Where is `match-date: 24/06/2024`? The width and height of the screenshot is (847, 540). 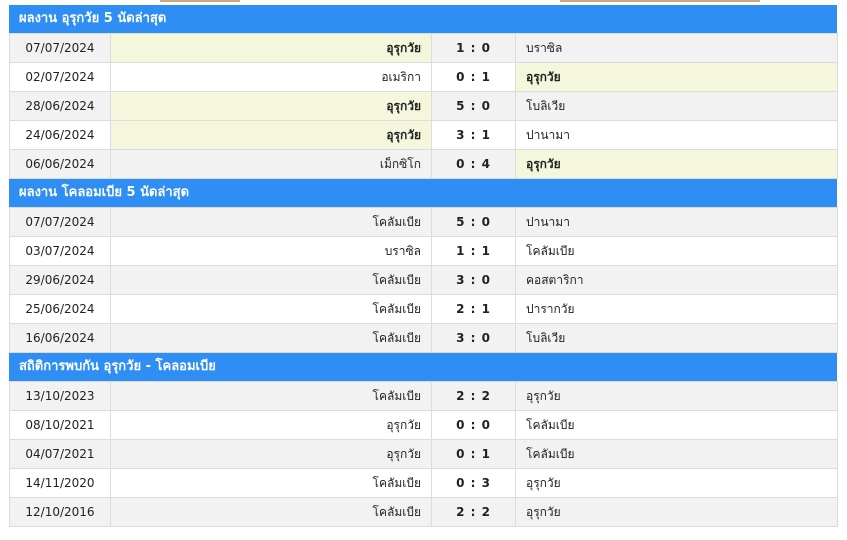
match-date: 24/06/2024 is located at coordinates (60, 135).